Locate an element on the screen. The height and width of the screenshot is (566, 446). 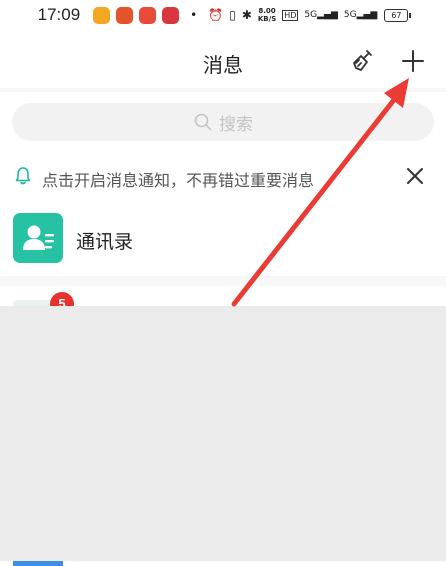
plus-icon is located at coordinates (413, 61).